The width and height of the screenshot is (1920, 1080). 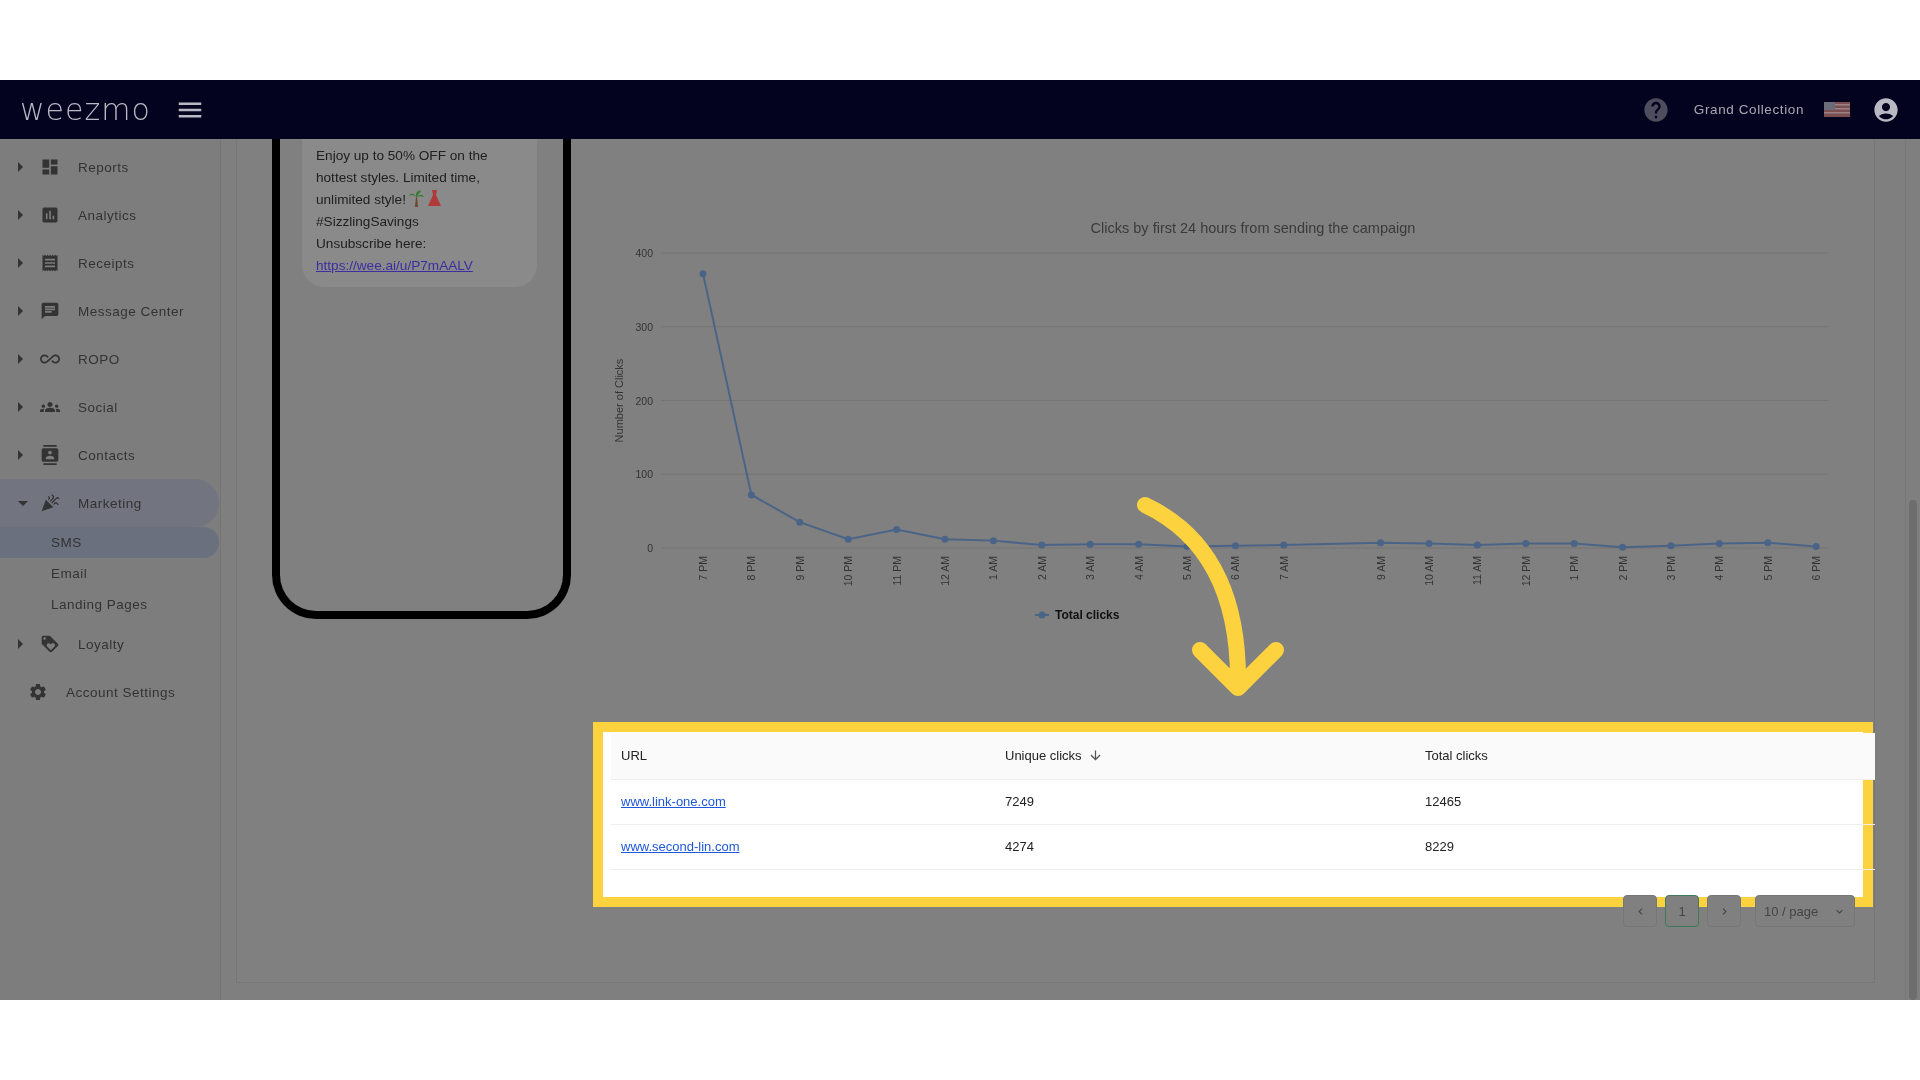 I want to click on x-tick-label: 4 AM, so click(x=1138, y=568).